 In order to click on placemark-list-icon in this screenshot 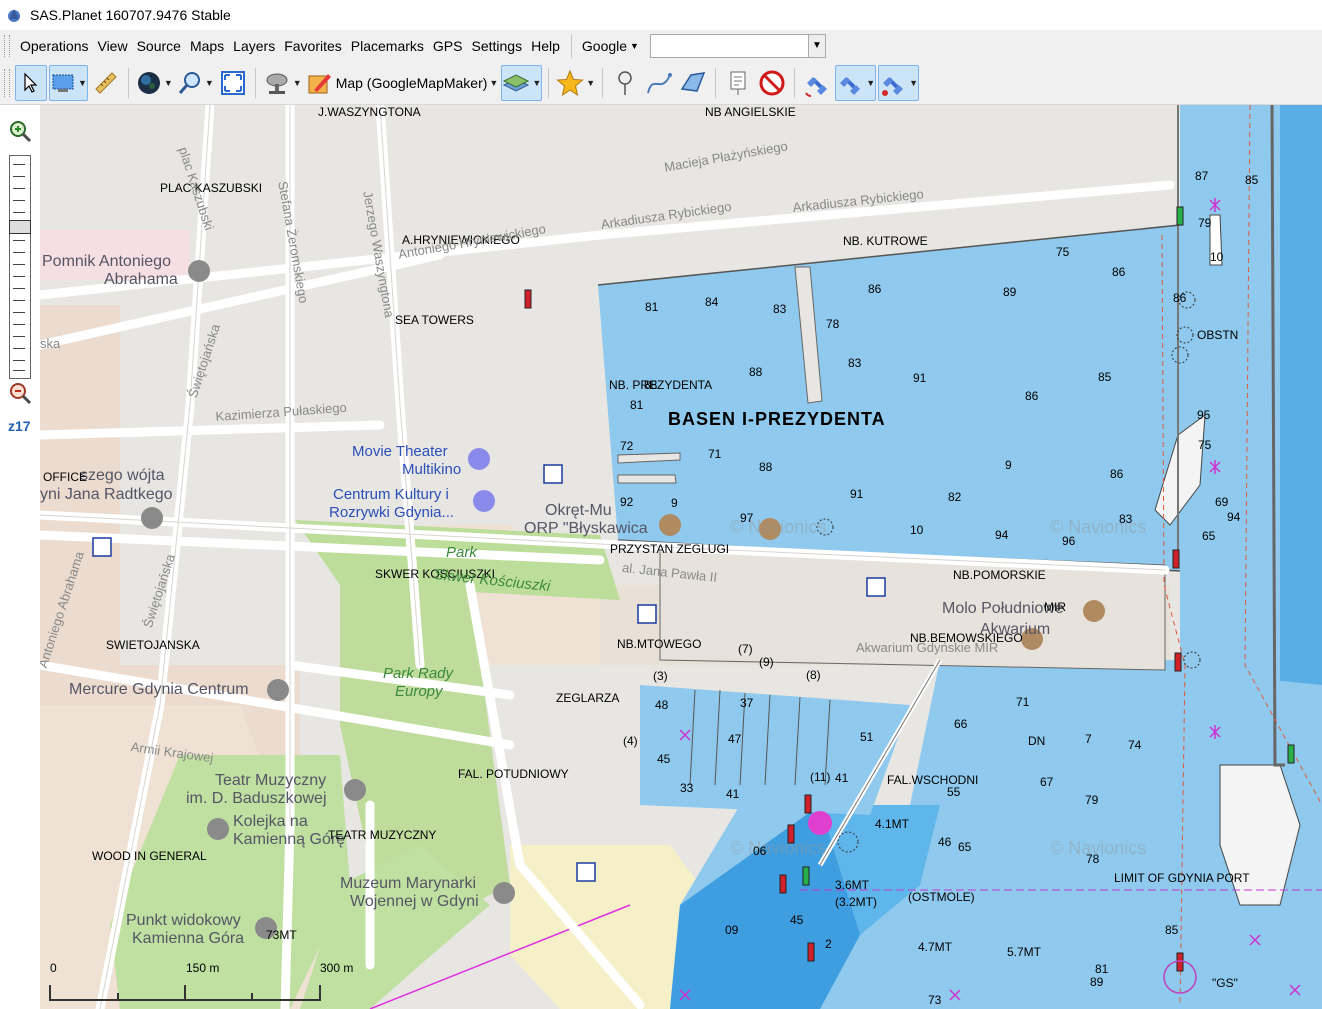, I will do `click(738, 83)`.